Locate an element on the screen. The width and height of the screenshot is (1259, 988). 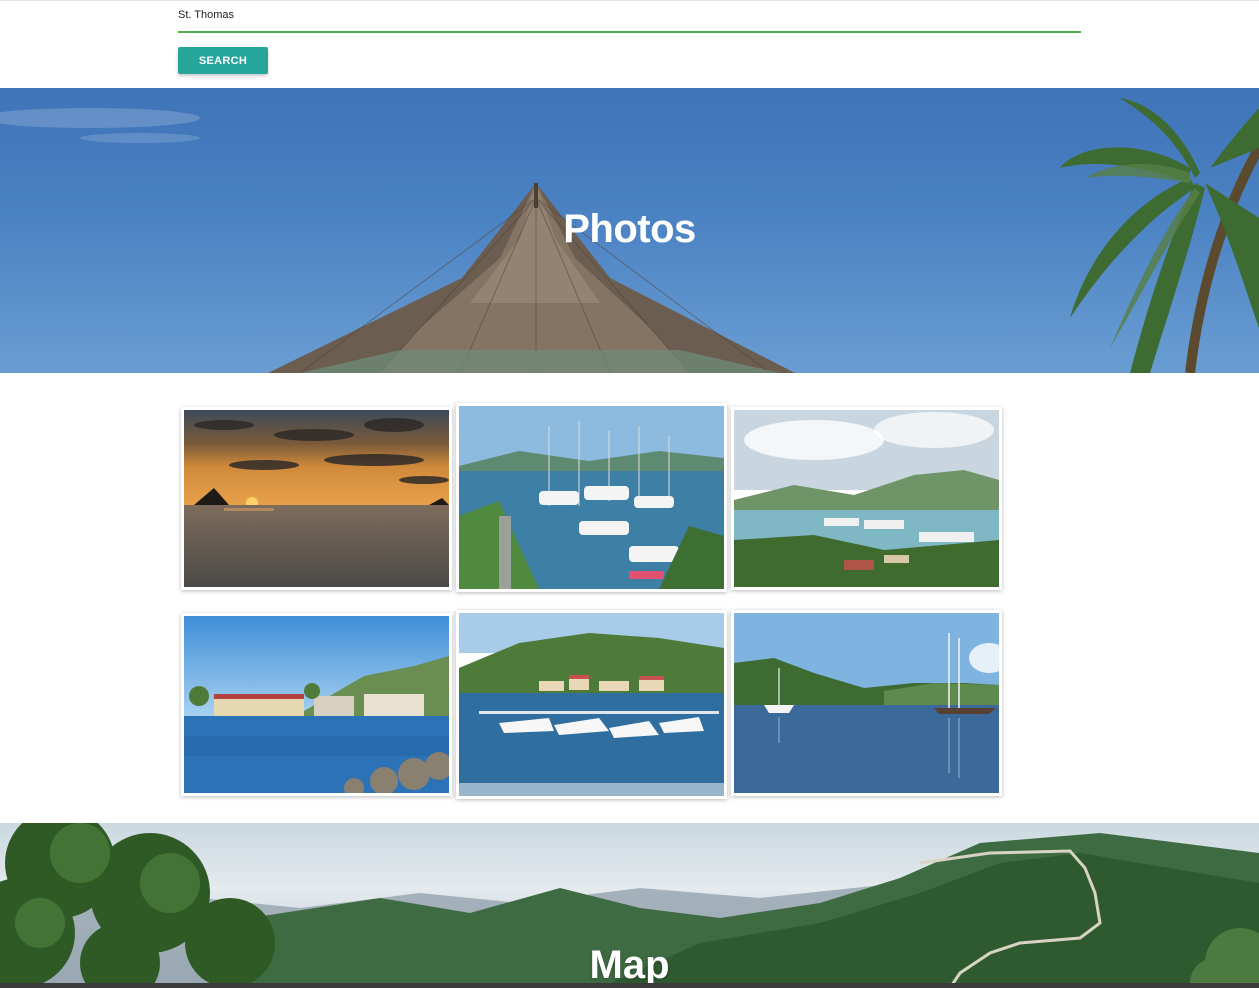
sunset-photo is located at coordinates (316, 498).